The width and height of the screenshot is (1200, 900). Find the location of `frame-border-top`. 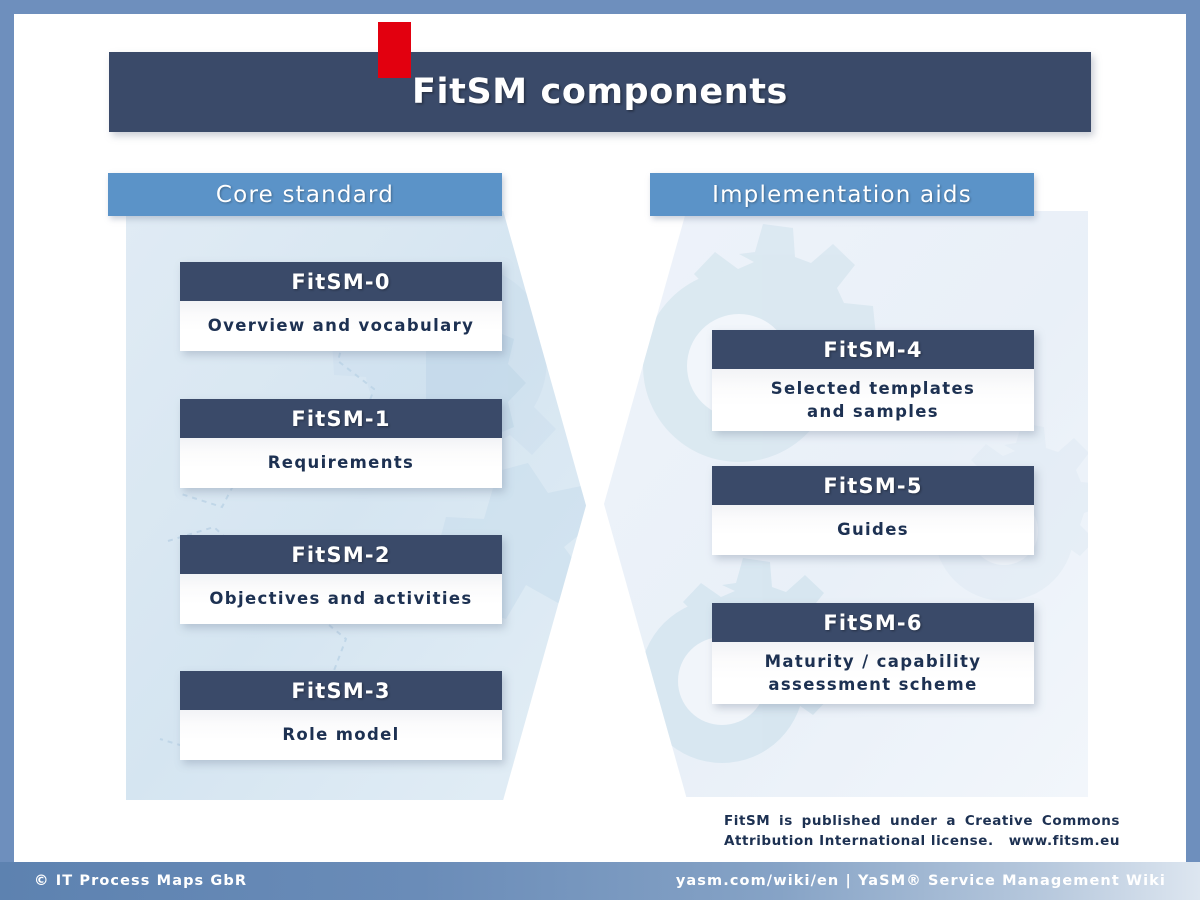

frame-border-top is located at coordinates (600, 7).